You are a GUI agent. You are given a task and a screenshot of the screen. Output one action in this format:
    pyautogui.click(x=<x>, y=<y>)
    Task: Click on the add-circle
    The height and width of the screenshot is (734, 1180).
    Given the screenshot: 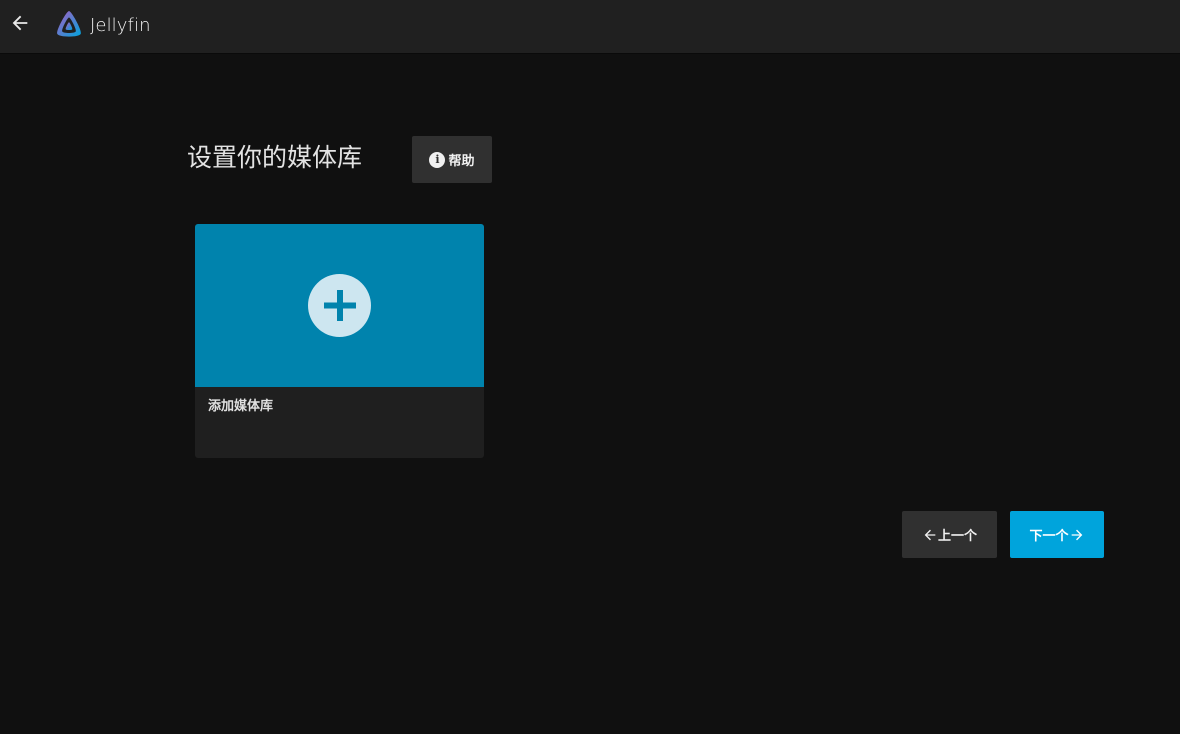 What is the action you would take?
    pyautogui.click(x=339, y=305)
    